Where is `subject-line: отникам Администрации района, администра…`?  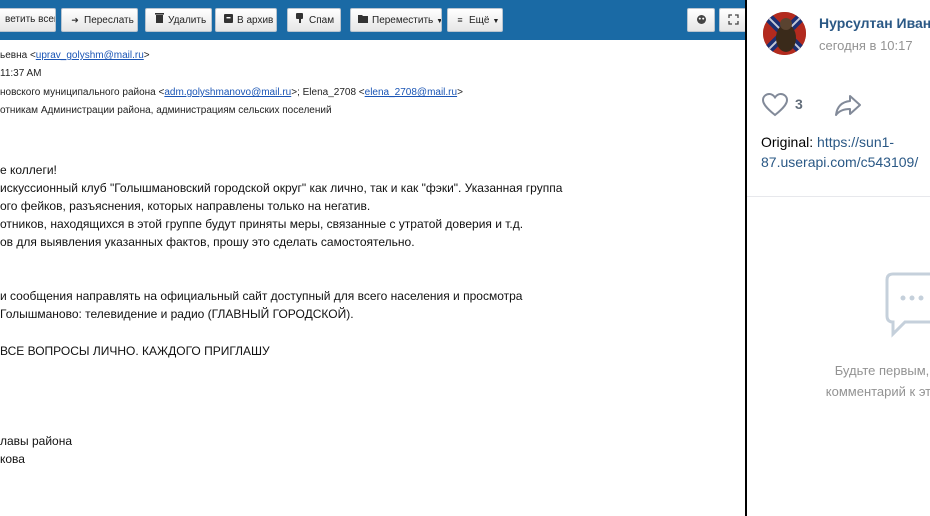
subject-line: отникам Администрации района, администра… is located at coordinates (166, 110).